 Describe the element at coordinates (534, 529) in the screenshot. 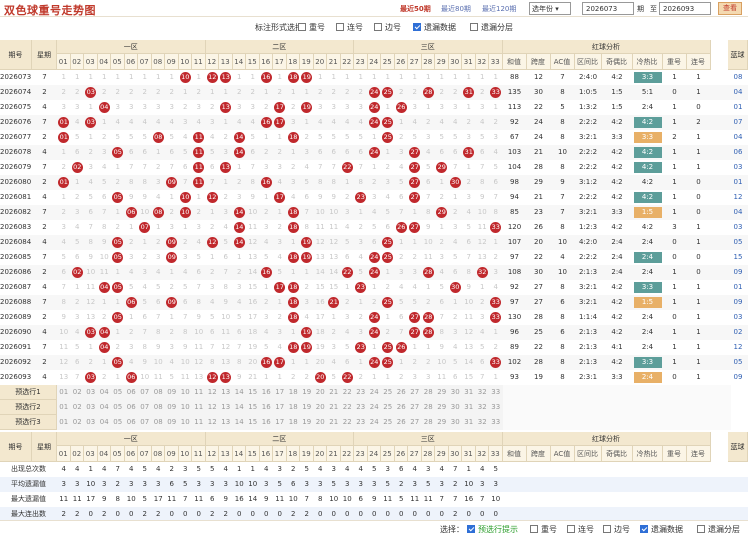

I see `footer-checkbox-repeat` at that location.